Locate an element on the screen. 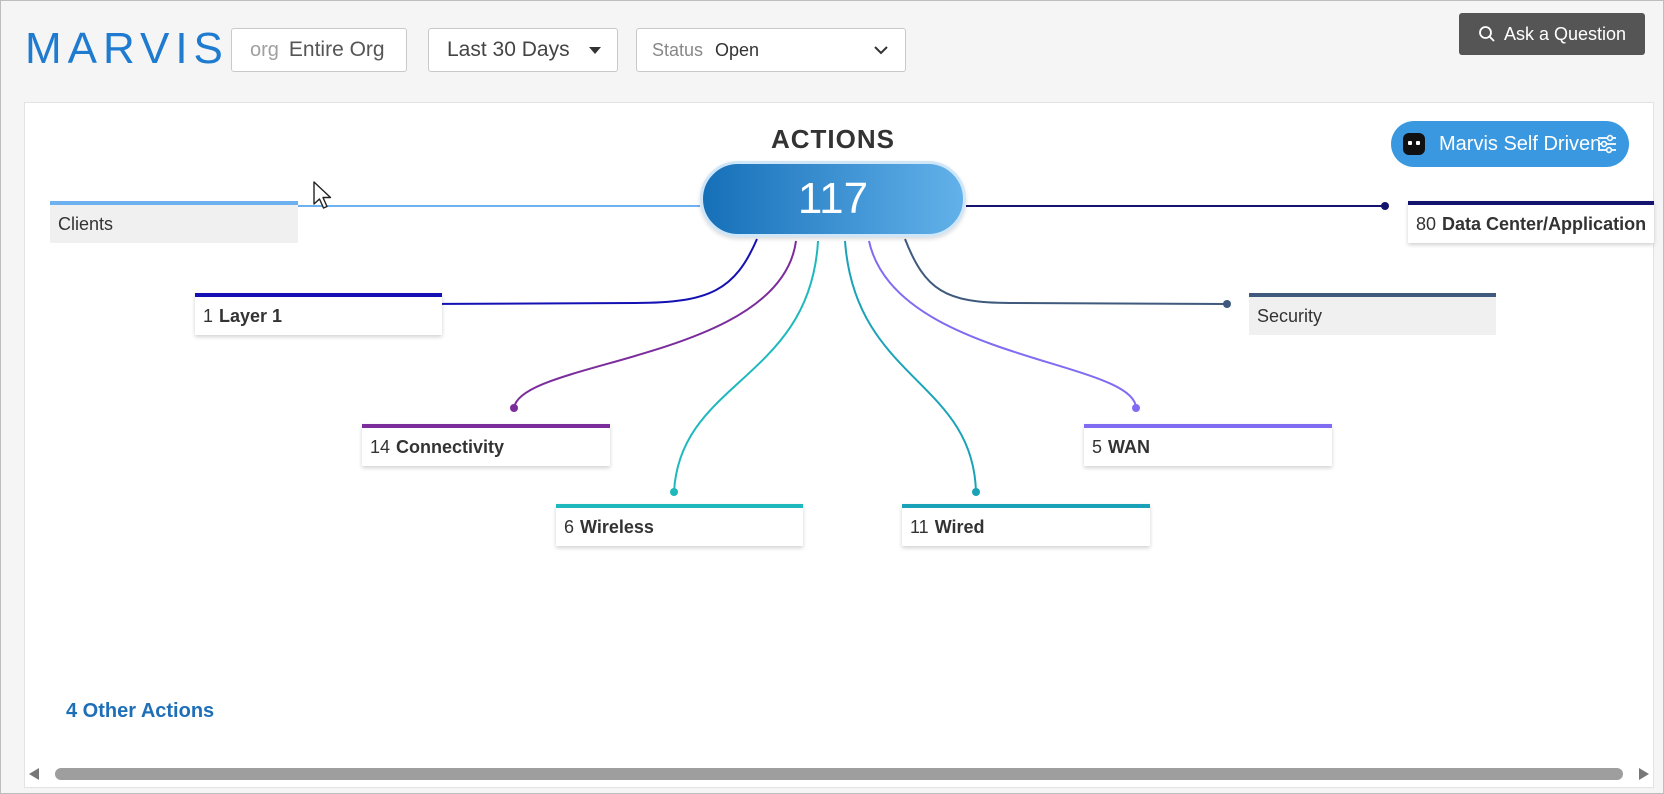 The height and width of the screenshot is (794, 1664). connector-wan-dot is located at coordinates (1136, 408).